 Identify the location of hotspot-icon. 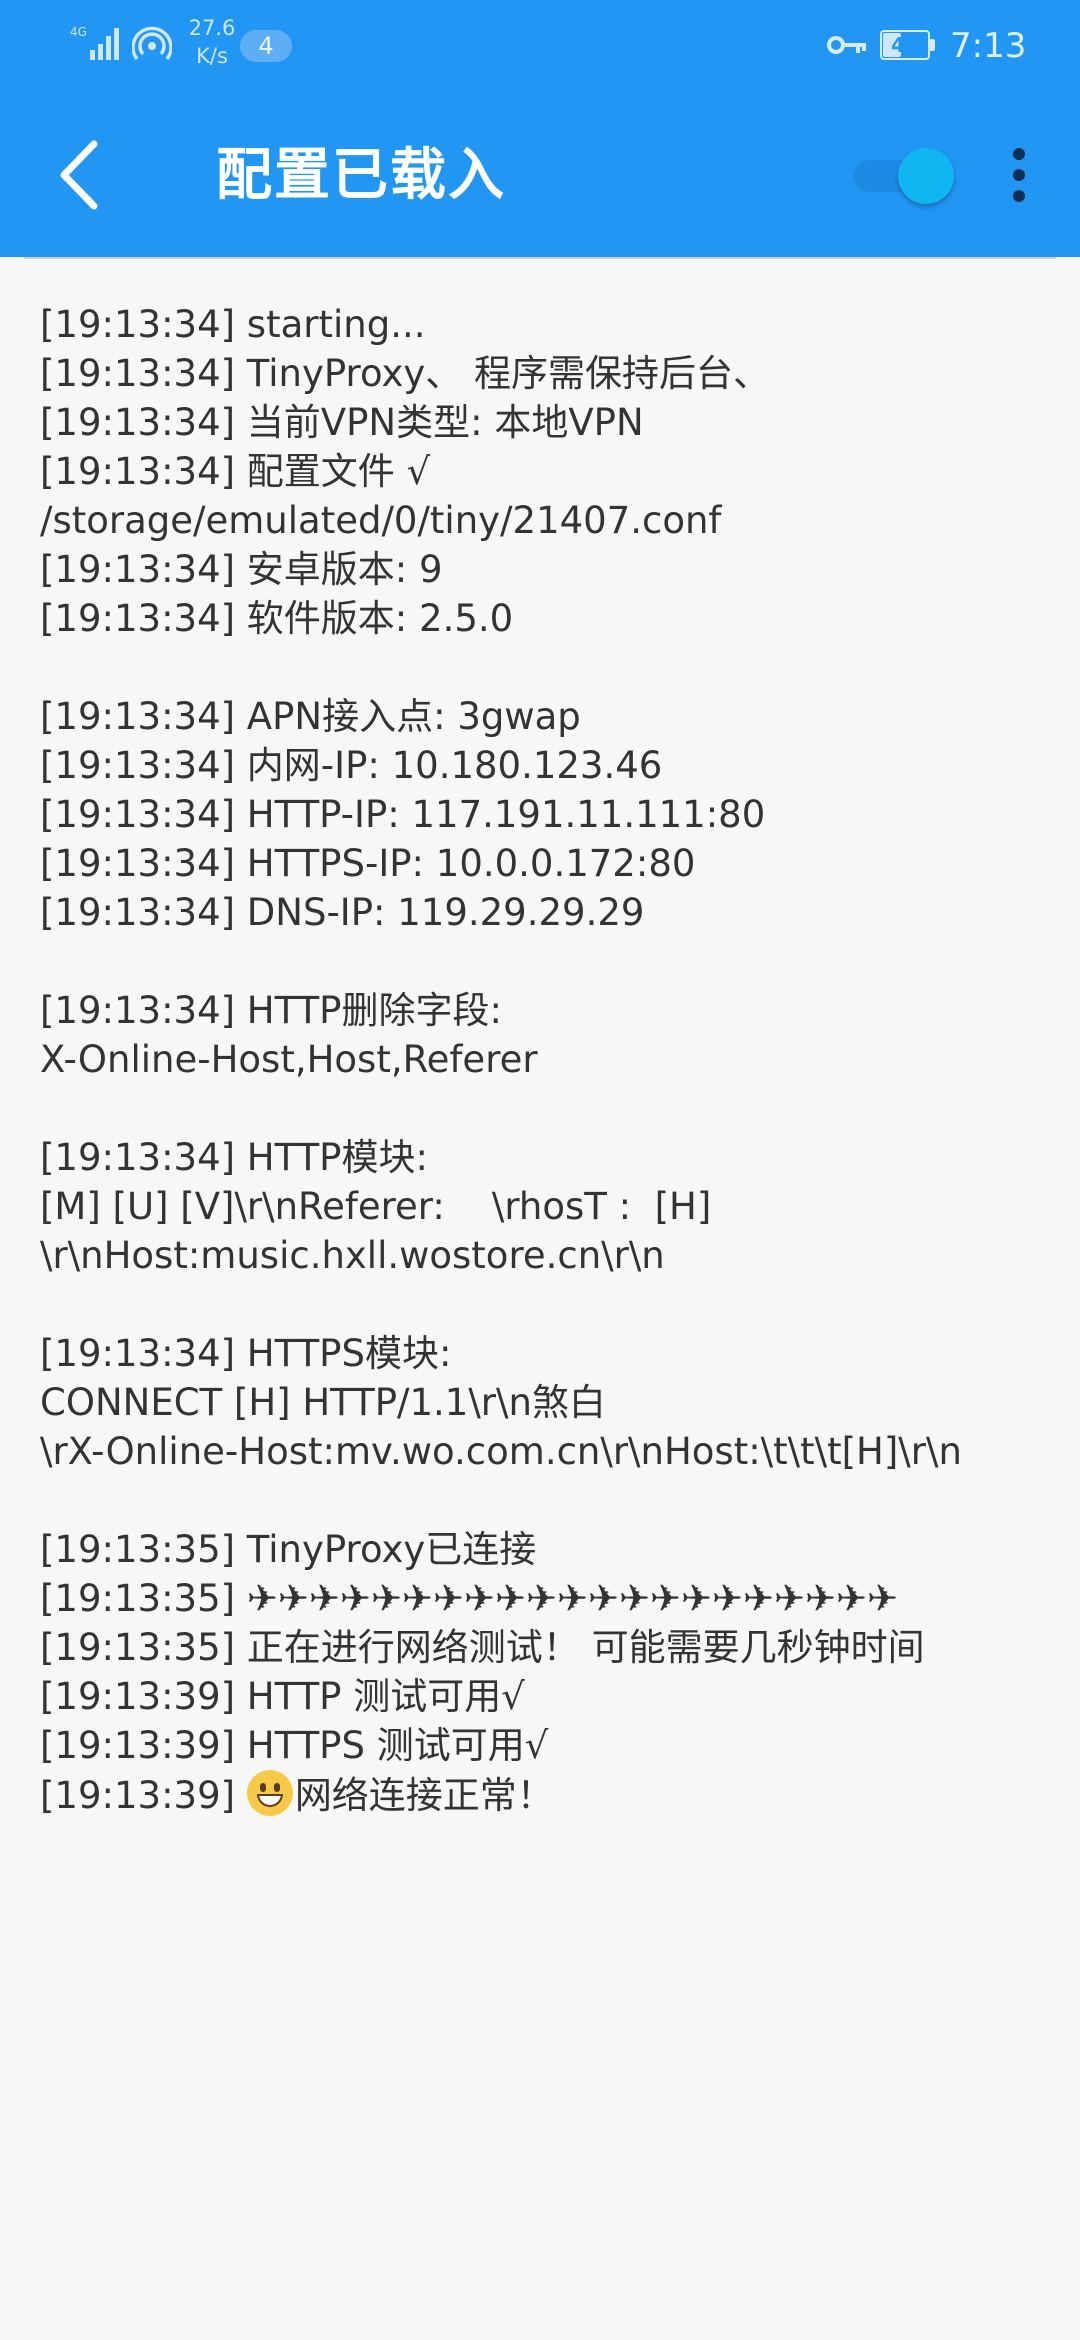
(152, 43).